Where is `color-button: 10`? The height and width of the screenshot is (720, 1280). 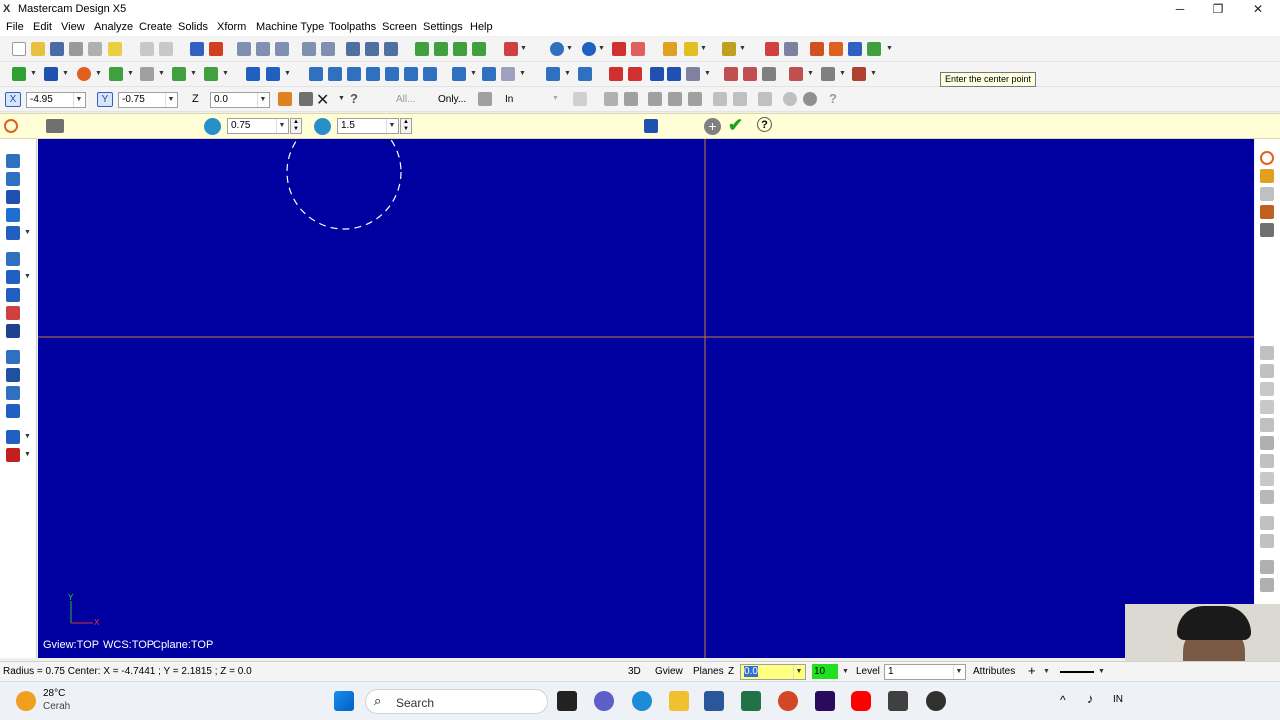
color-button: 10 is located at coordinates (825, 671).